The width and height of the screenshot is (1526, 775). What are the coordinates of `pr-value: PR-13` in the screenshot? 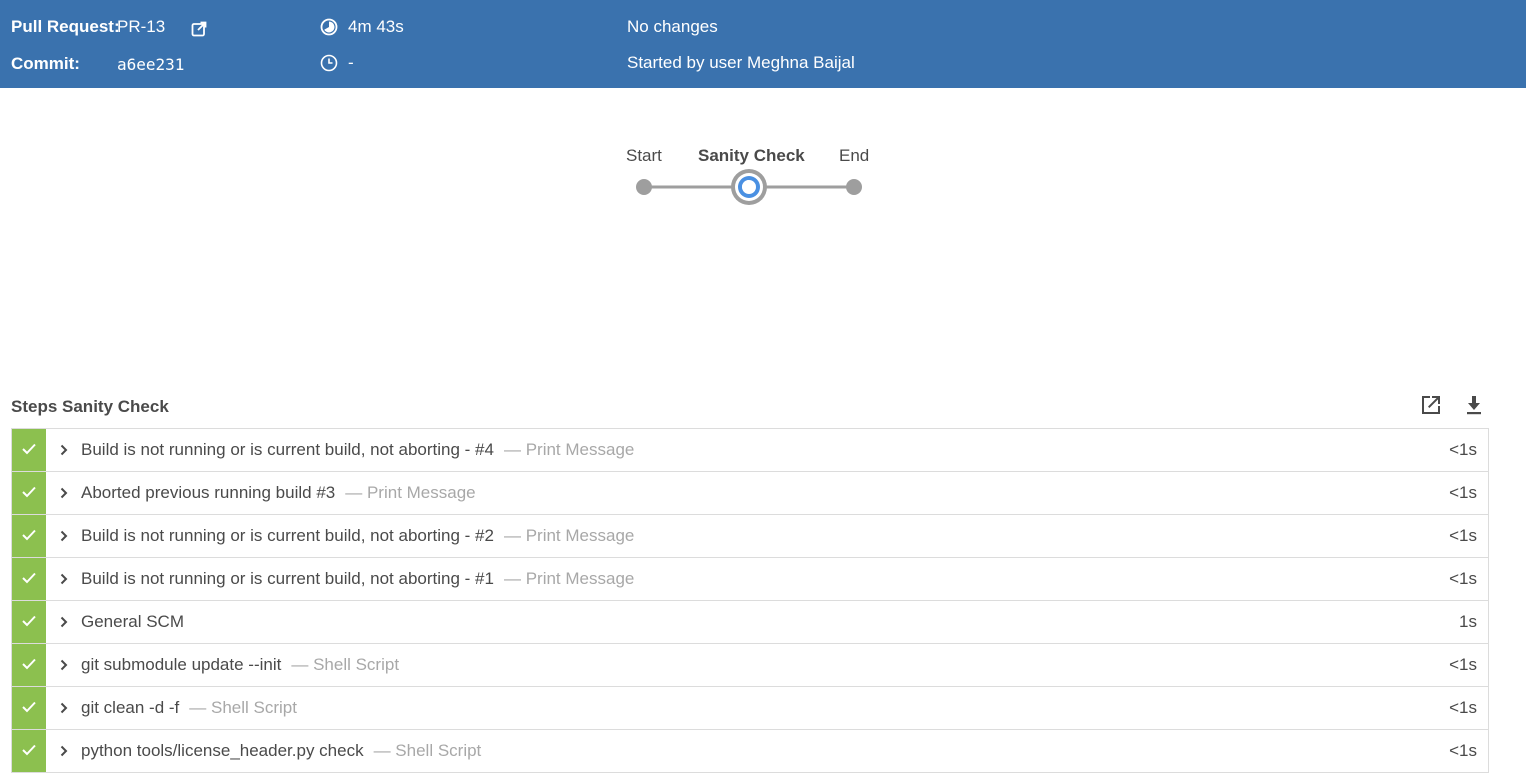 It's located at (141, 27).